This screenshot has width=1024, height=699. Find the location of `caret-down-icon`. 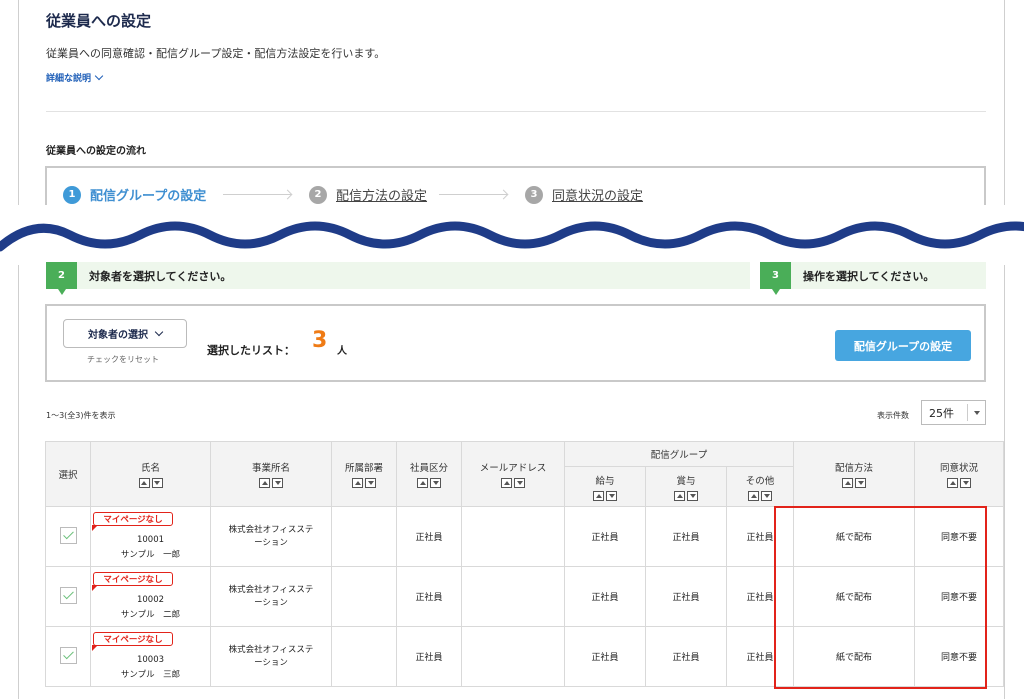

caret-down-icon is located at coordinates (977, 413).